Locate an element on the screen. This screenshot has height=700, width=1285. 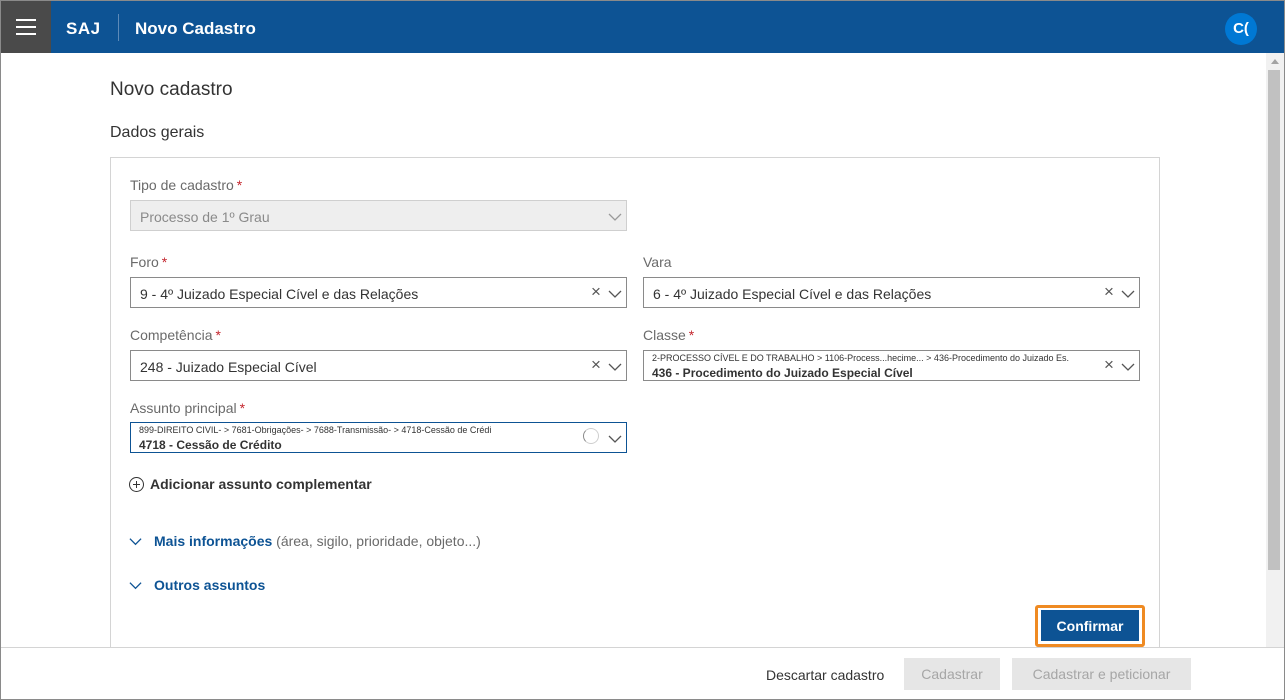
assunto-principal-label-text: Assunto principal is located at coordinates (183, 408).